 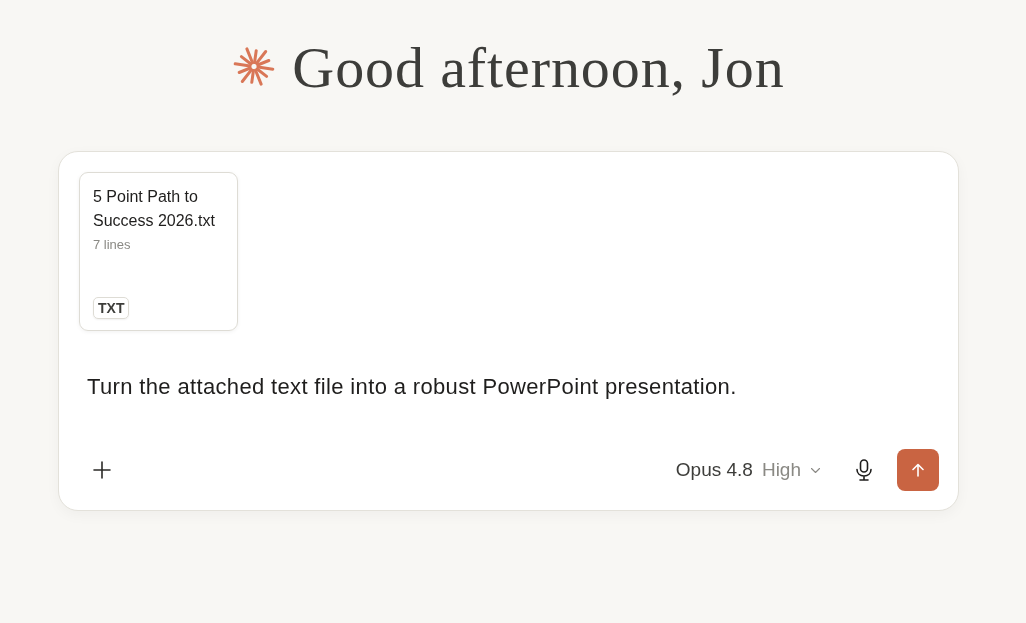 What do you see at coordinates (111, 308) in the screenshot?
I see `file-type-tag: TXT` at bounding box center [111, 308].